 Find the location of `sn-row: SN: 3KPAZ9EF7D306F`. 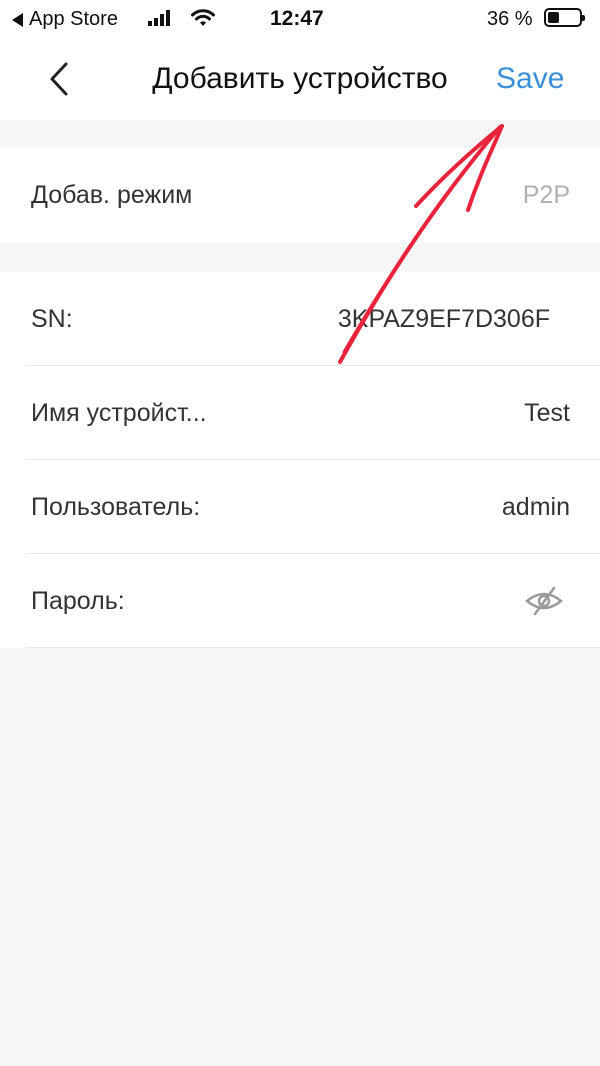

sn-row: SN: 3KPAZ9EF7D306F is located at coordinates (300, 319).